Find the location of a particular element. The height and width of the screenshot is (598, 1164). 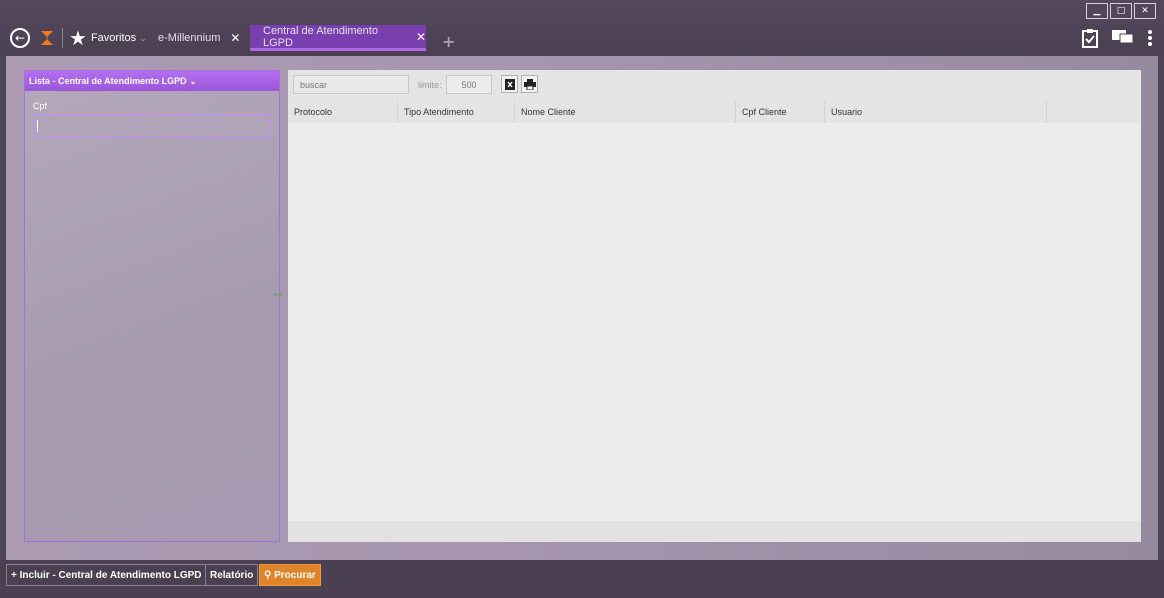

tab-central-atendimento: Central de Atendimento LGPD ✕ is located at coordinates (338, 38).